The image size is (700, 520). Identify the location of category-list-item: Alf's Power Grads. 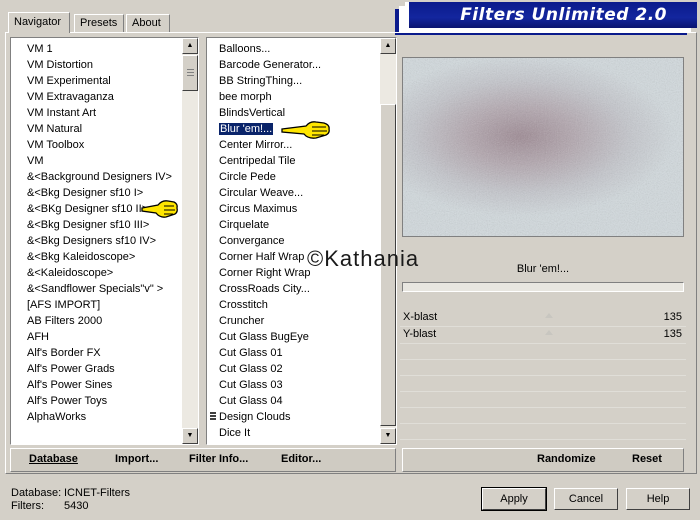
(96, 369).